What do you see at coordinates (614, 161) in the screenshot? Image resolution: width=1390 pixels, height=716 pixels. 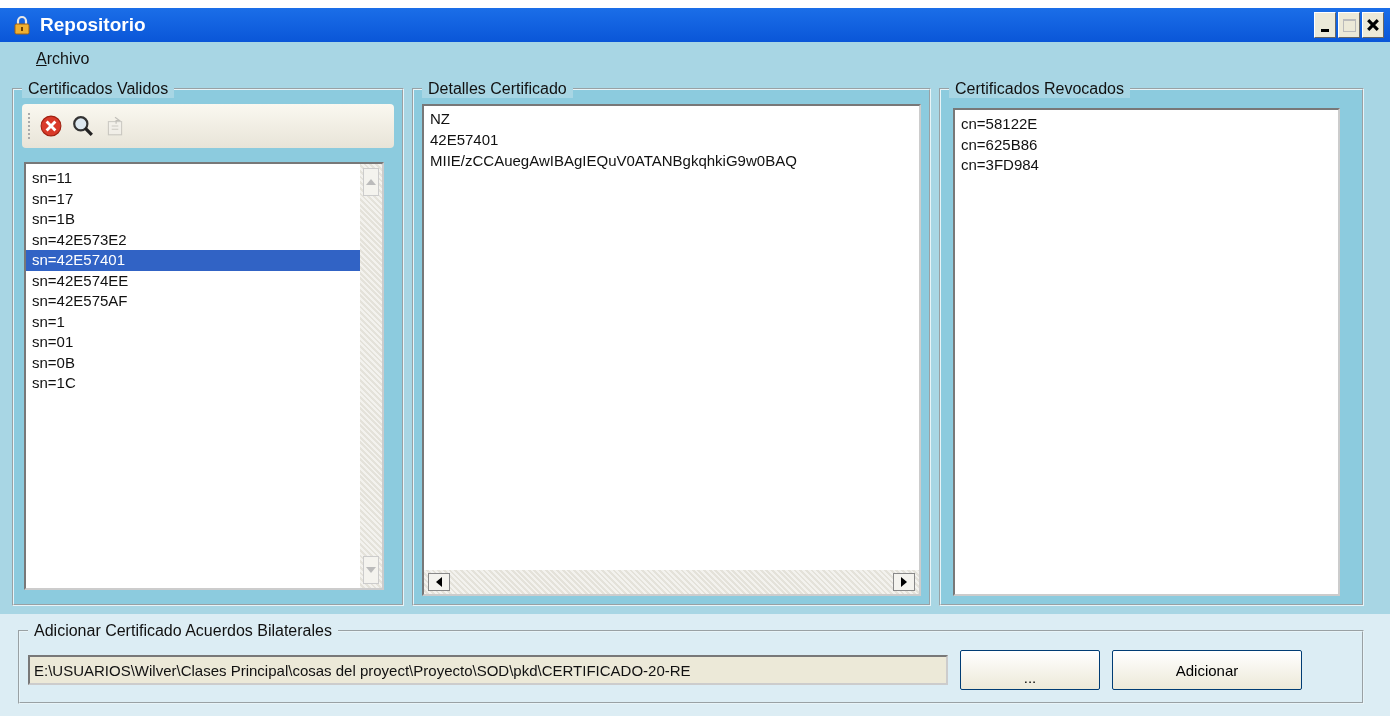 I see `detail-line: MIIE/zCCAuegAwIBAgIEQuV0ATANBgkqhkiG9w0BAQ` at bounding box center [614, 161].